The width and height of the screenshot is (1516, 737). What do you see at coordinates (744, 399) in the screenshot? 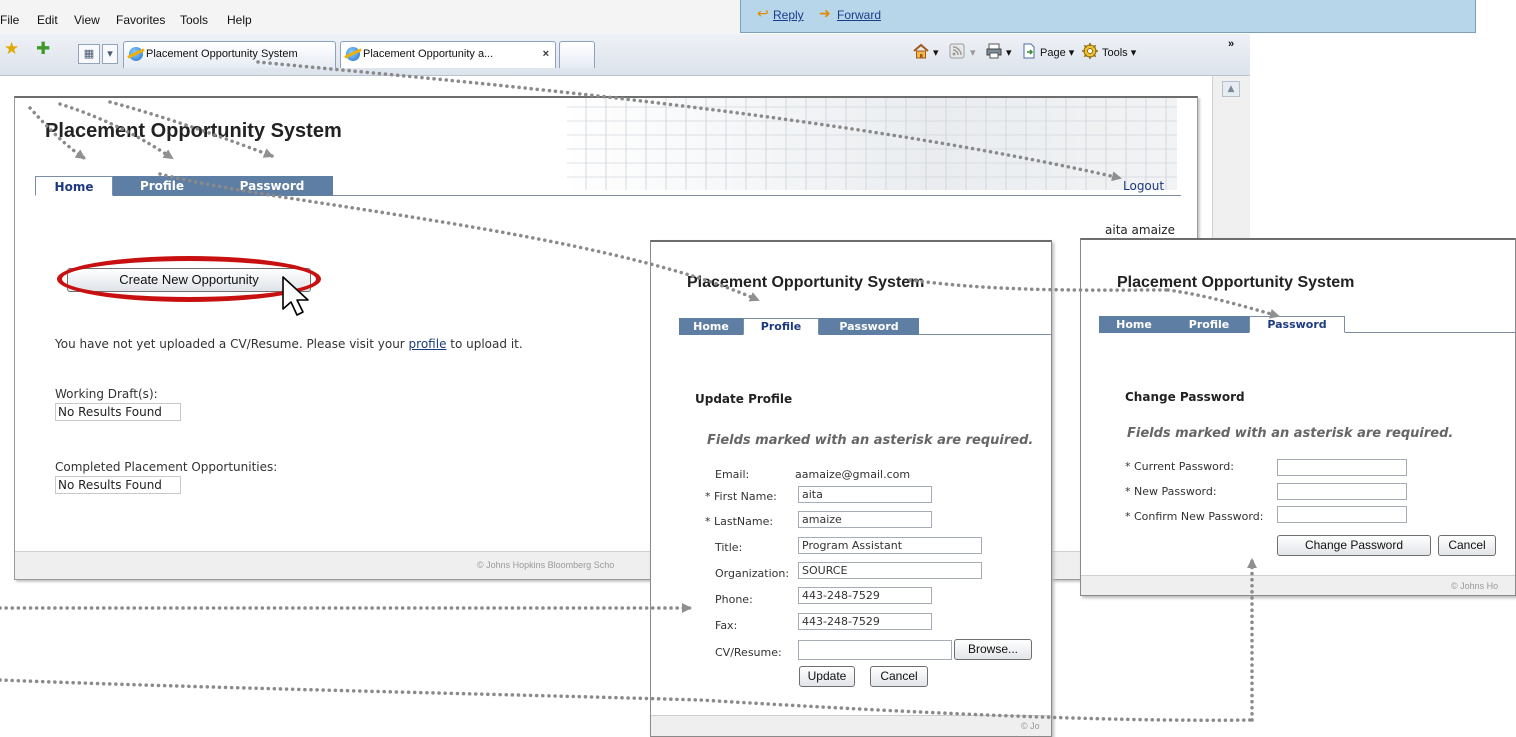
I see `update-profile-heading: Update Profile` at bounding box center [744, 399].